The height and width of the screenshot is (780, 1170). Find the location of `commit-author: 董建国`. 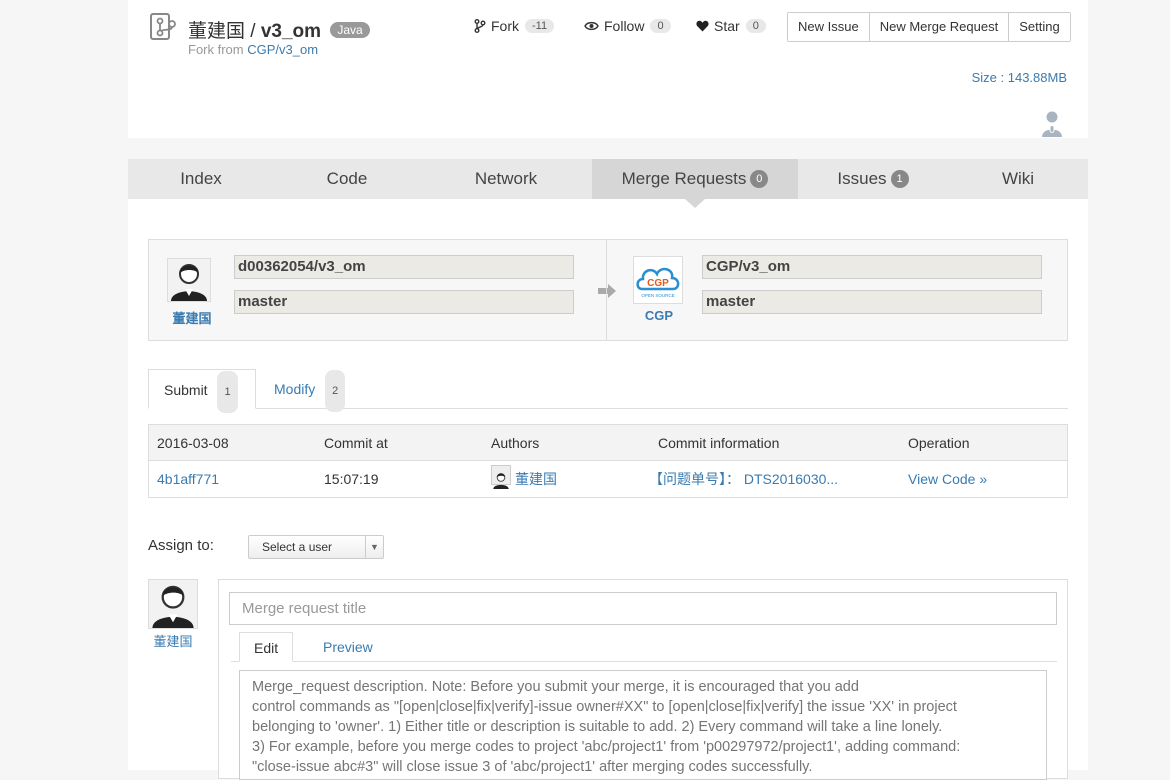

commit-author: 董建国 is located at coordinates (524, 479).